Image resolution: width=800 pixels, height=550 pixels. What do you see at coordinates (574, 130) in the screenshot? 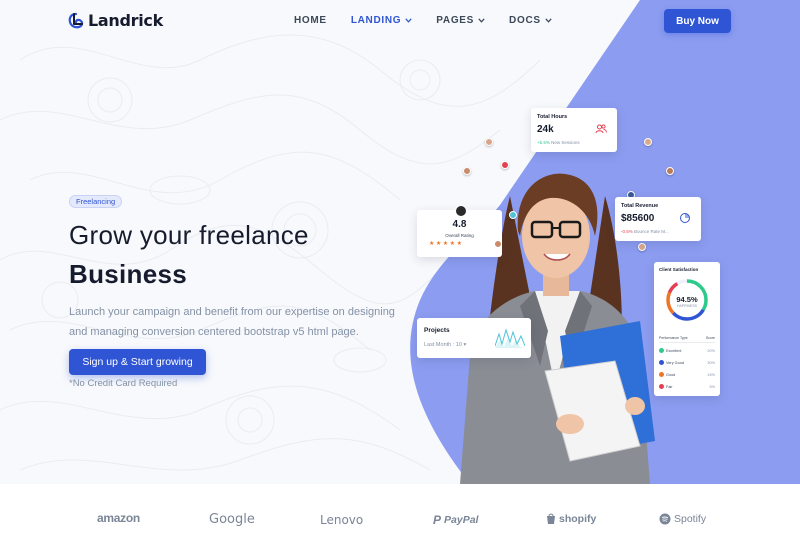
I see `total-hours-card: Total Hours 24k +5.5% New Sessions` at bounding box center [574, 130].